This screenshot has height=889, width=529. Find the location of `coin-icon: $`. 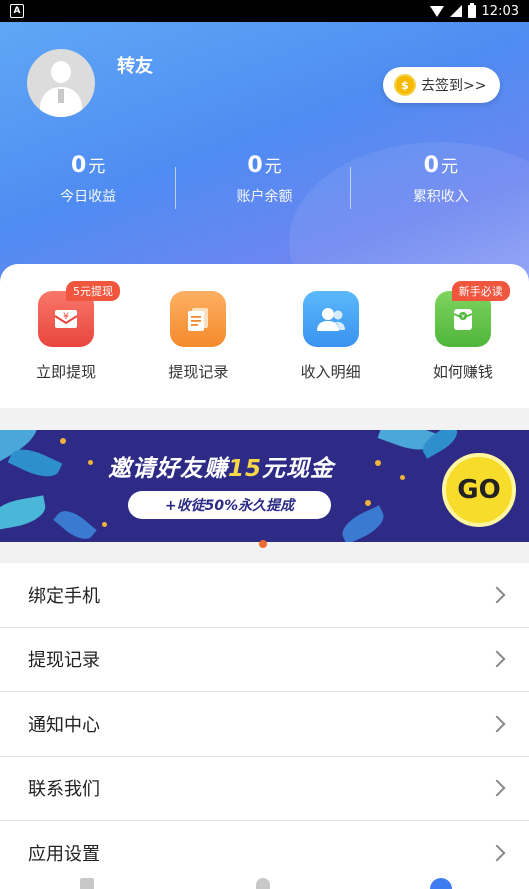

coin-icon: $ is located at coordinates (405, 85).